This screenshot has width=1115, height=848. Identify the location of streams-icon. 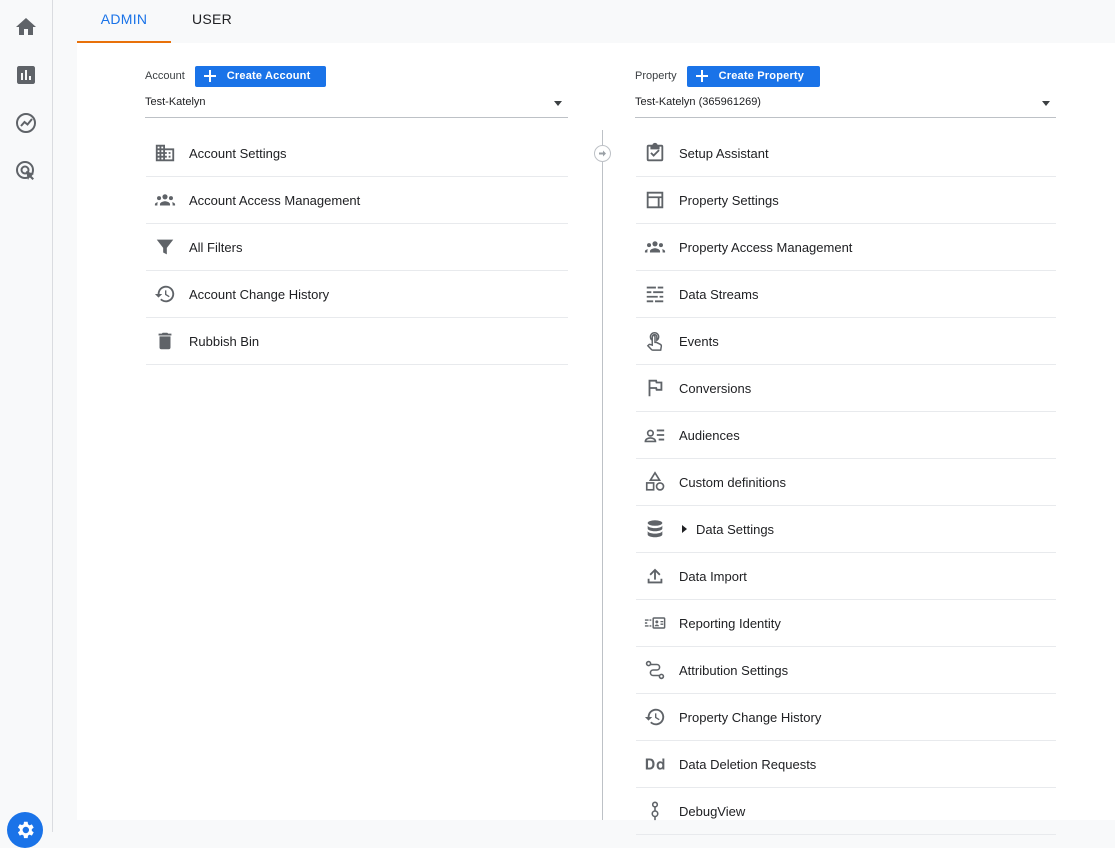
(655, 294).